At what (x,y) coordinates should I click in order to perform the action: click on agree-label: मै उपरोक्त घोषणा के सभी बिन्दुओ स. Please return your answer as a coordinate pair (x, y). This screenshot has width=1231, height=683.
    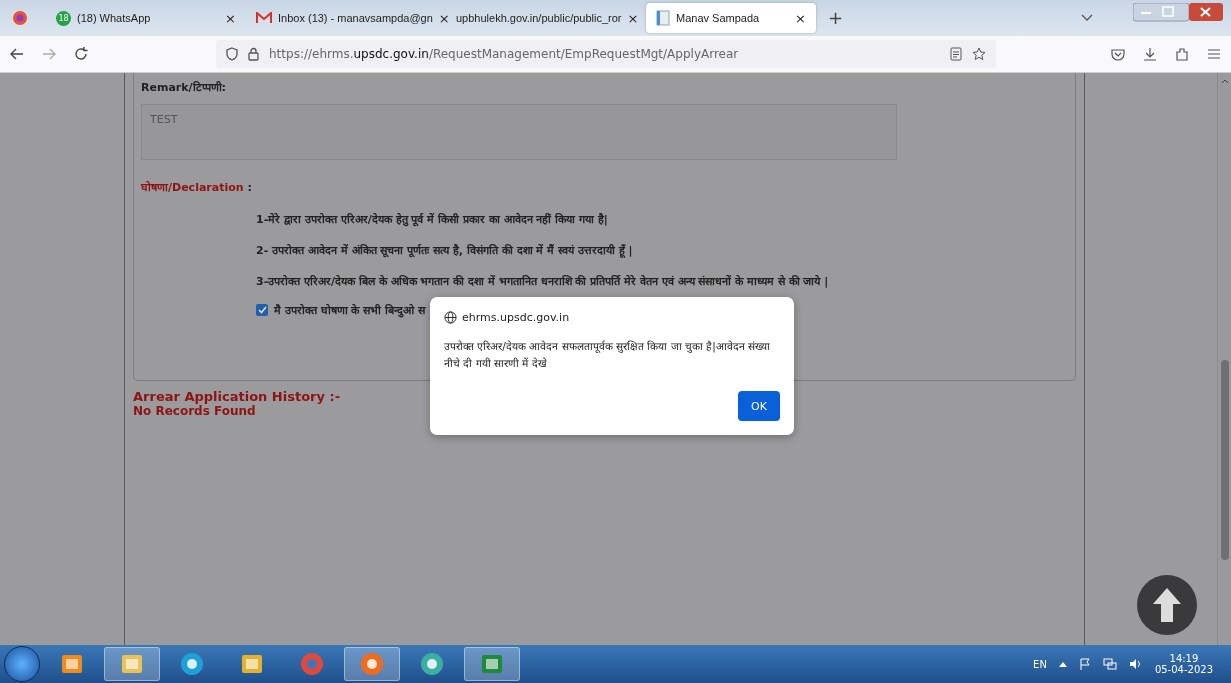
    Looking at the image, I should click on (349, 310).